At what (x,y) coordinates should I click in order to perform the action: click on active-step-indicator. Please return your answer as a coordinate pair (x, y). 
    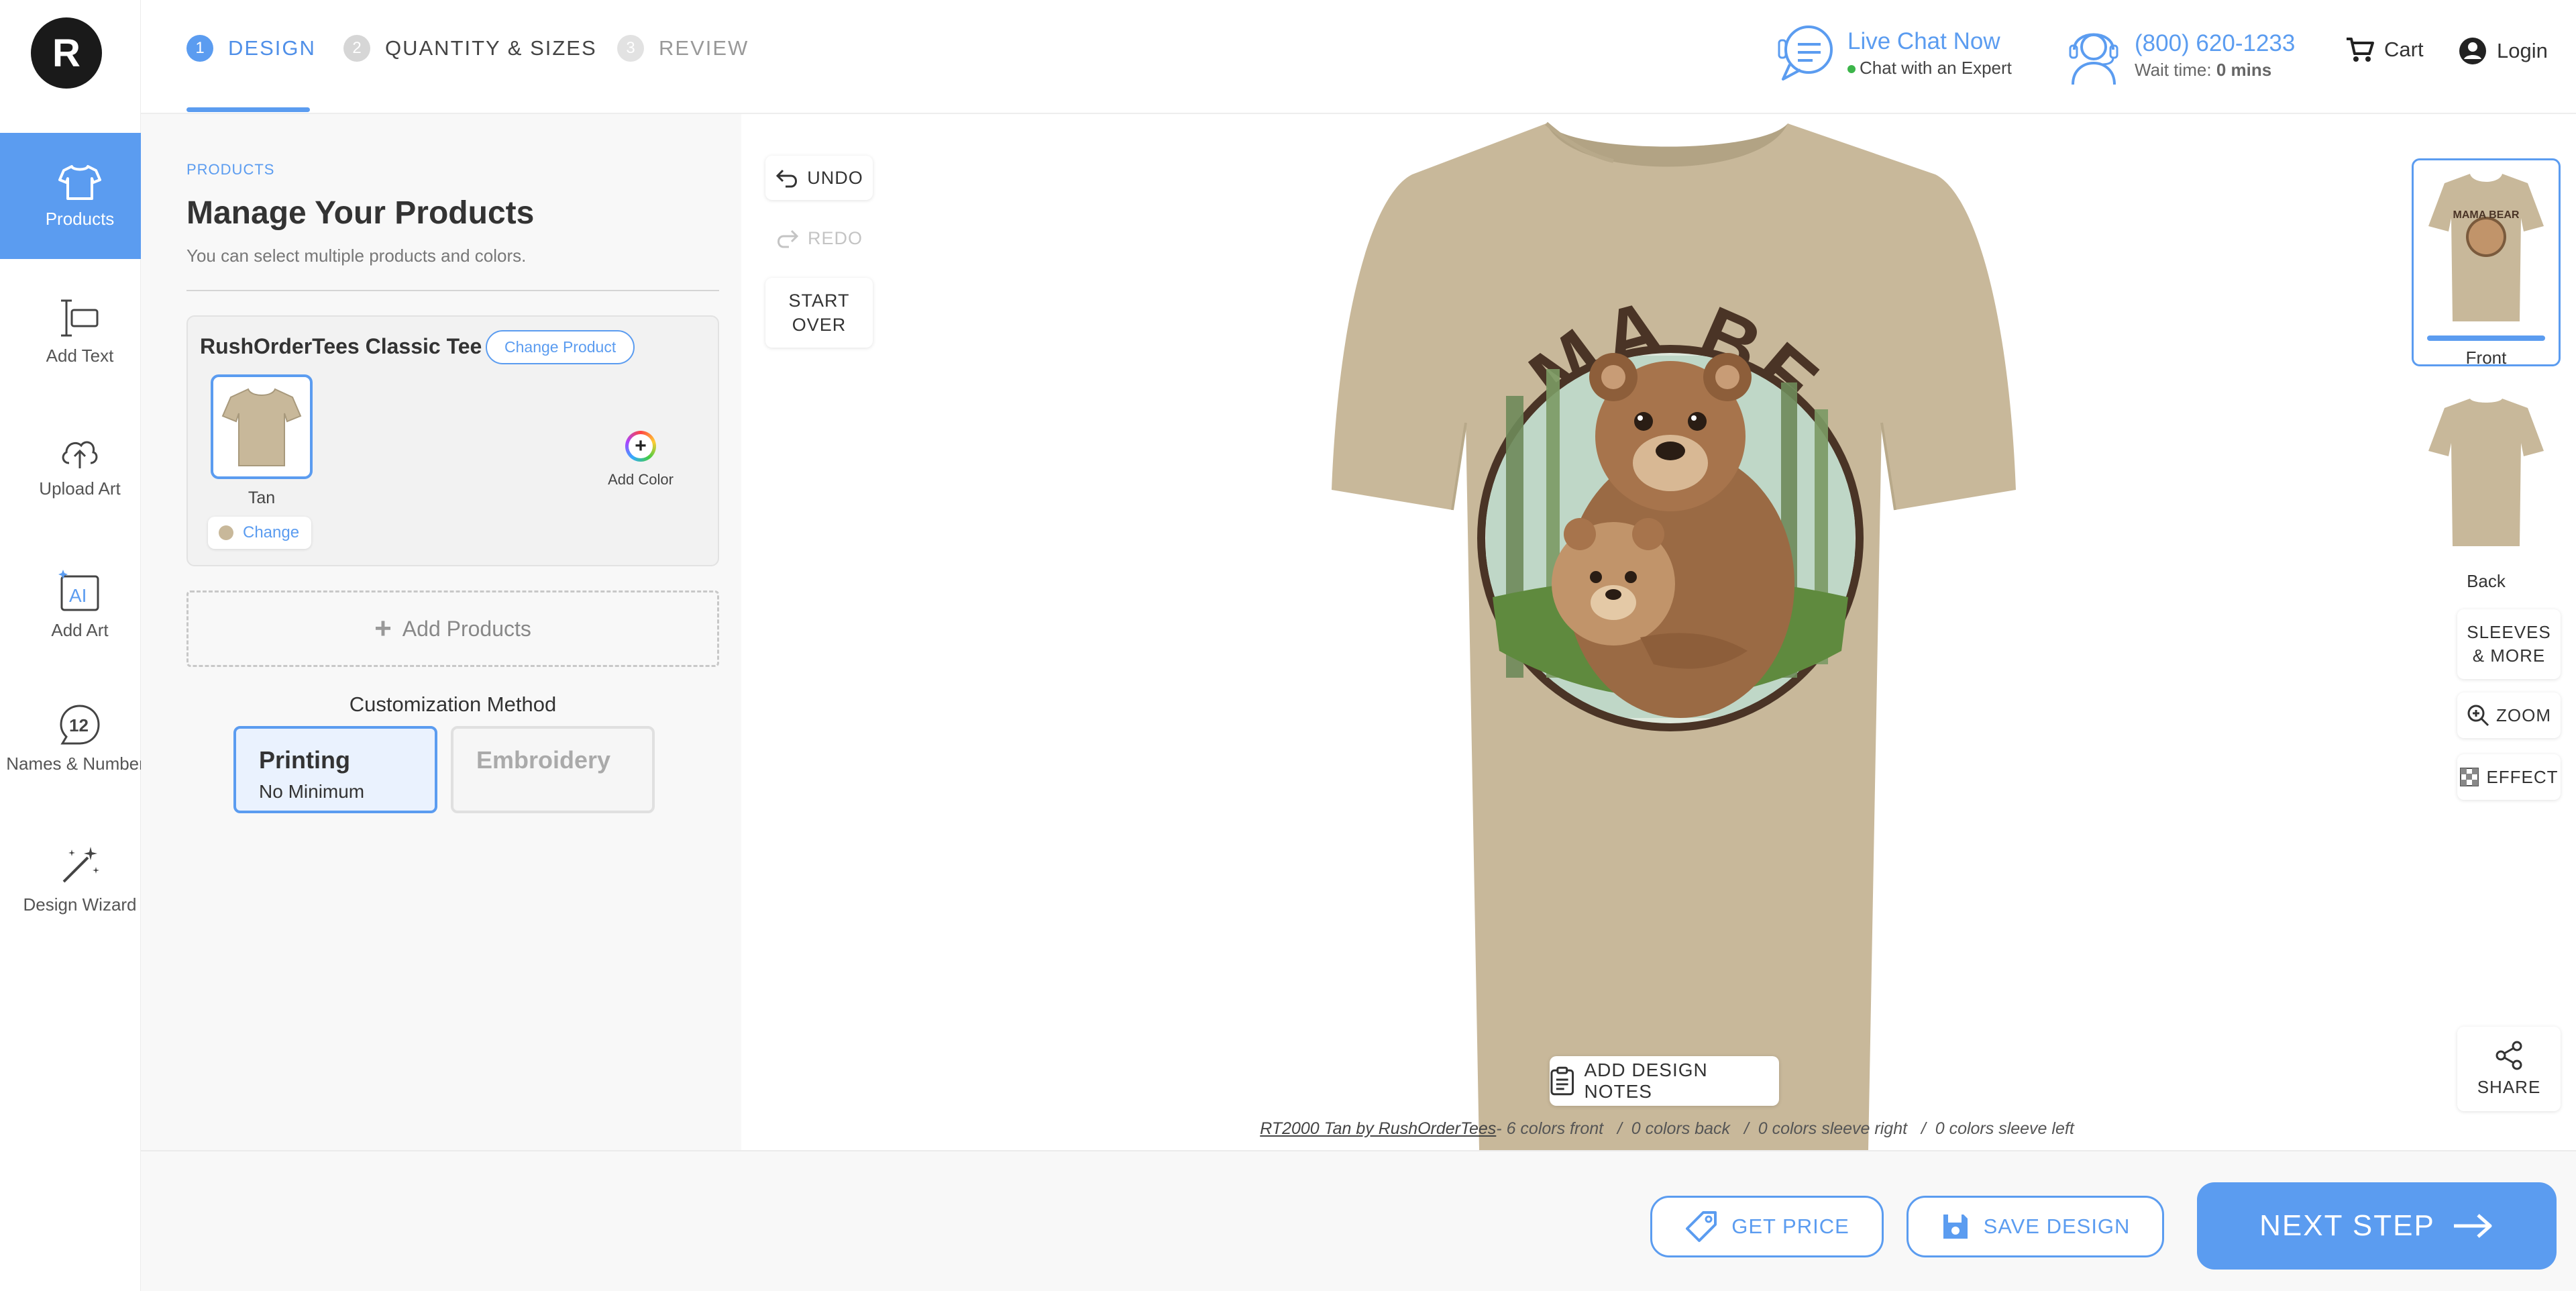
    Looking at the image, I should click on (248, 109).